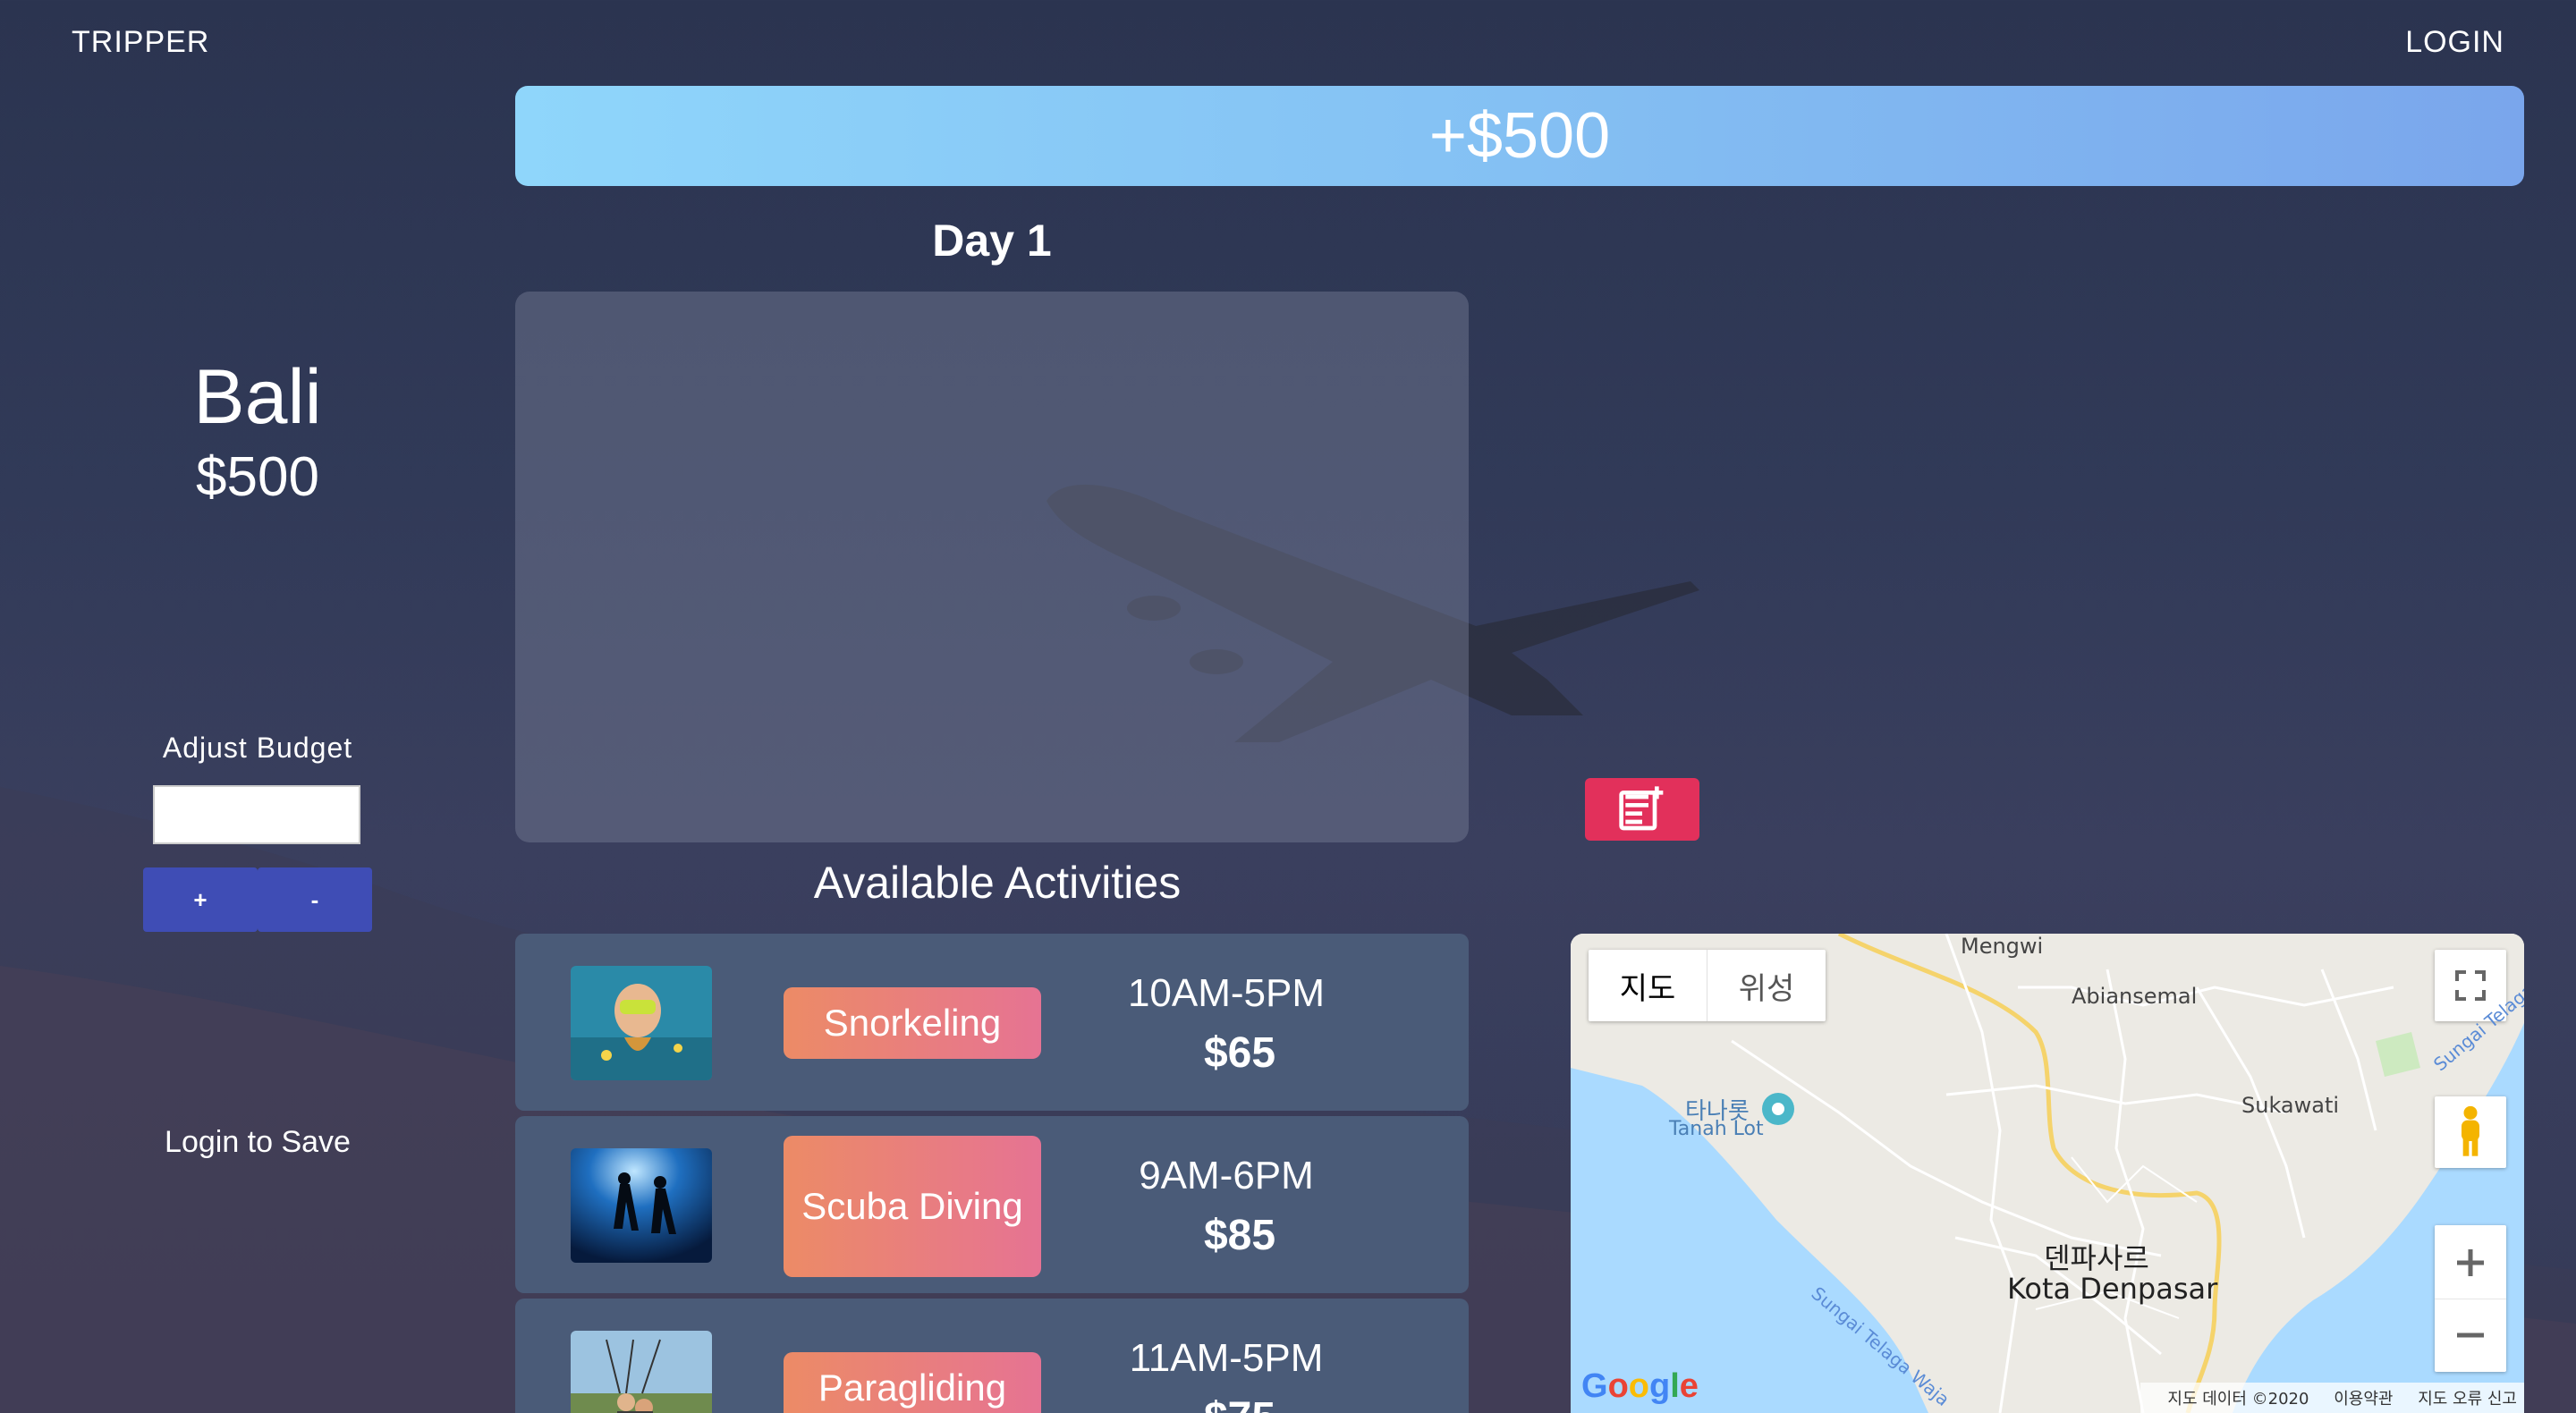  I want to click on activity-tag-paragliding: Paragliding, so click(912, 1382).